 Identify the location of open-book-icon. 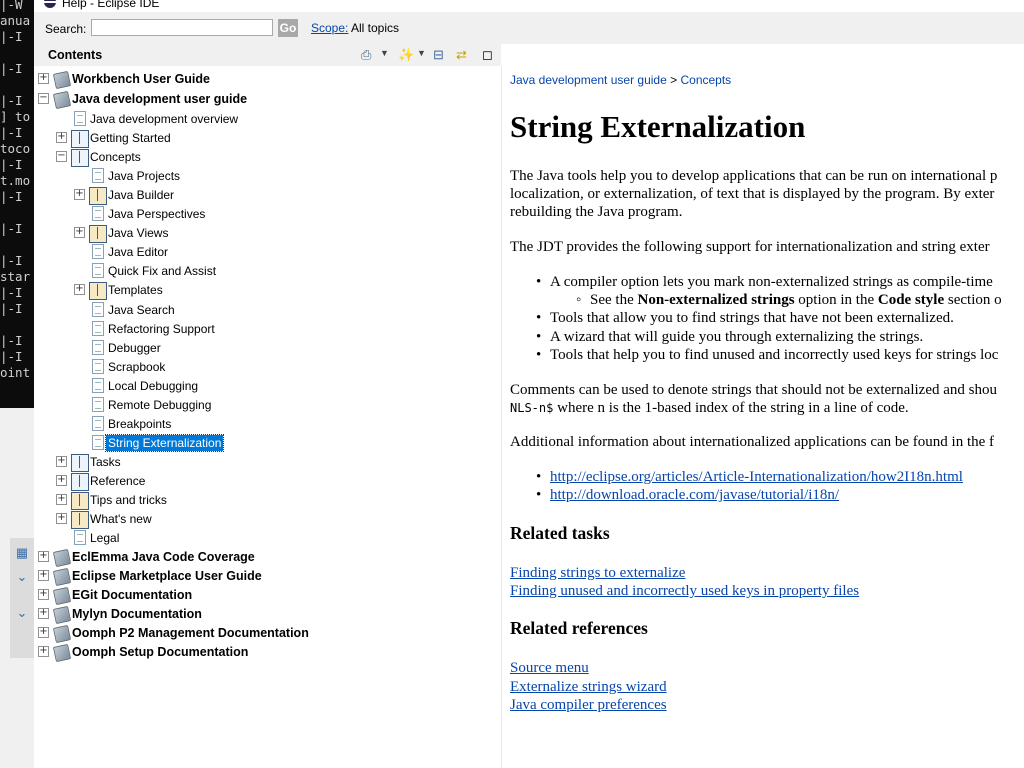
(80, 139).